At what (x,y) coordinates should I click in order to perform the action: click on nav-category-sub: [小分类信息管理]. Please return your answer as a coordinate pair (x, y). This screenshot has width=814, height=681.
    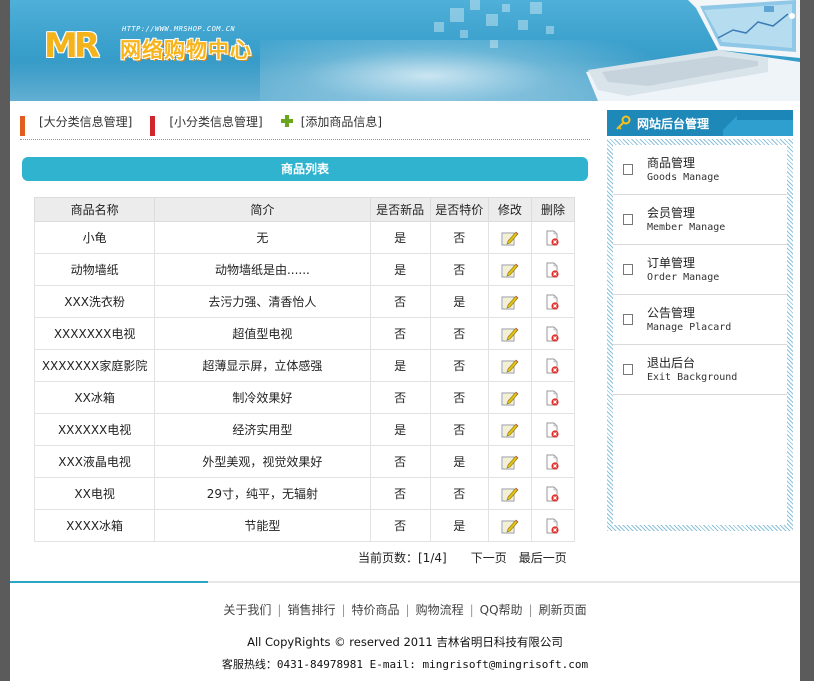
    Looking at the image, I should click on (206, 124).